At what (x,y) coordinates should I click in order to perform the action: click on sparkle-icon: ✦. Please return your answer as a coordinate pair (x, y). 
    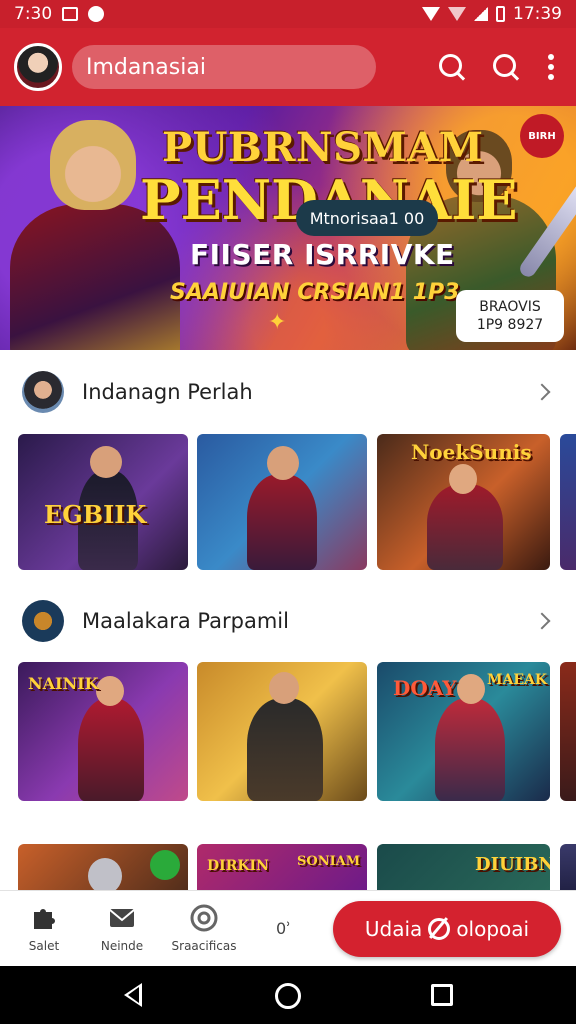
    Looking at the image, I should click on (277, 322).